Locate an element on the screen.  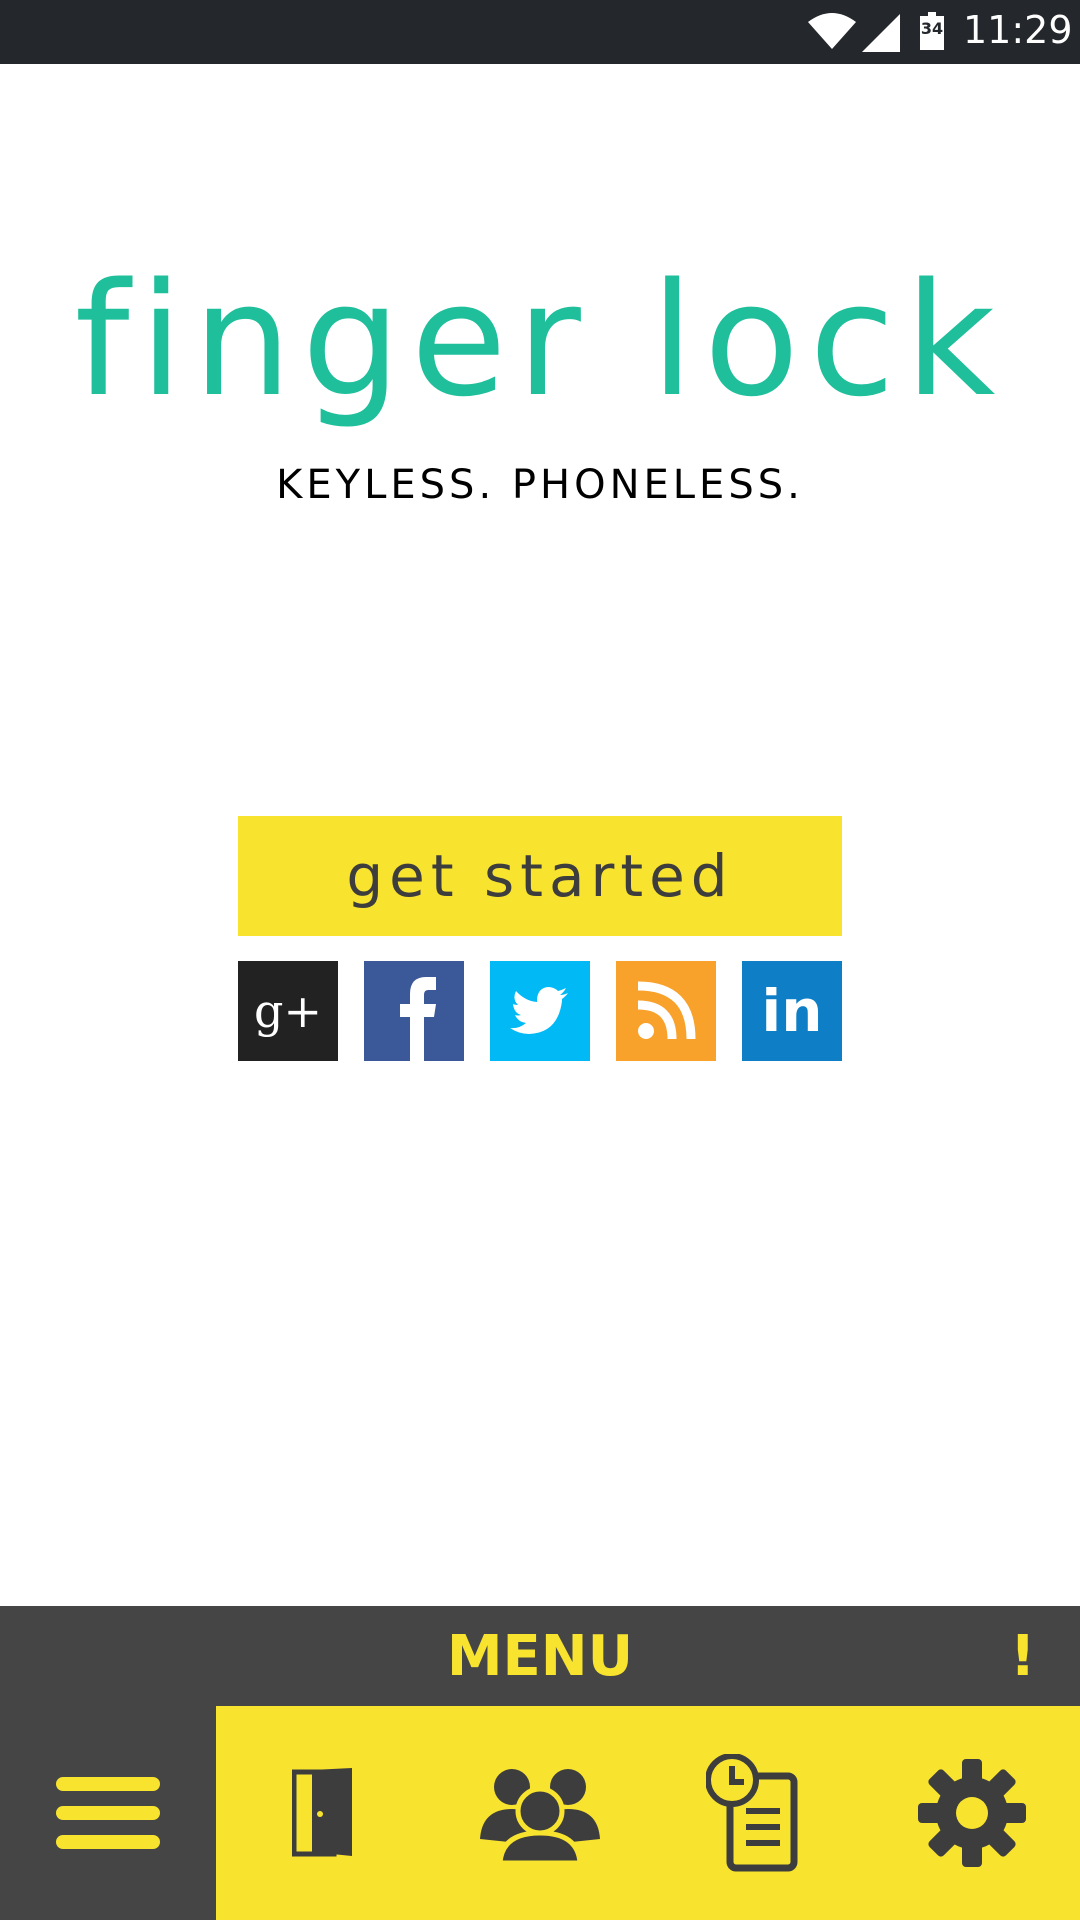
facebook-icon is located at coordinates (418, 1019).